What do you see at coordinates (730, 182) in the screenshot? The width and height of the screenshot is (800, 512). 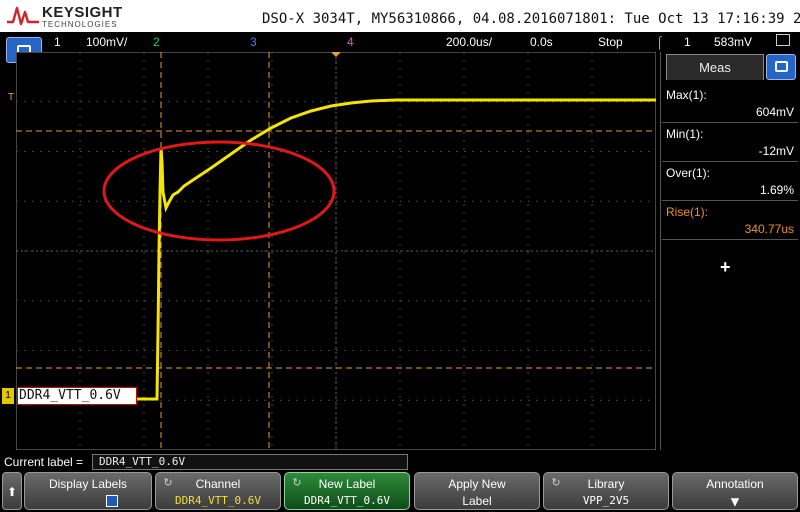 I see `measurement-overshoot: Over(1): 1.69%` at bounding box center [730, 182].